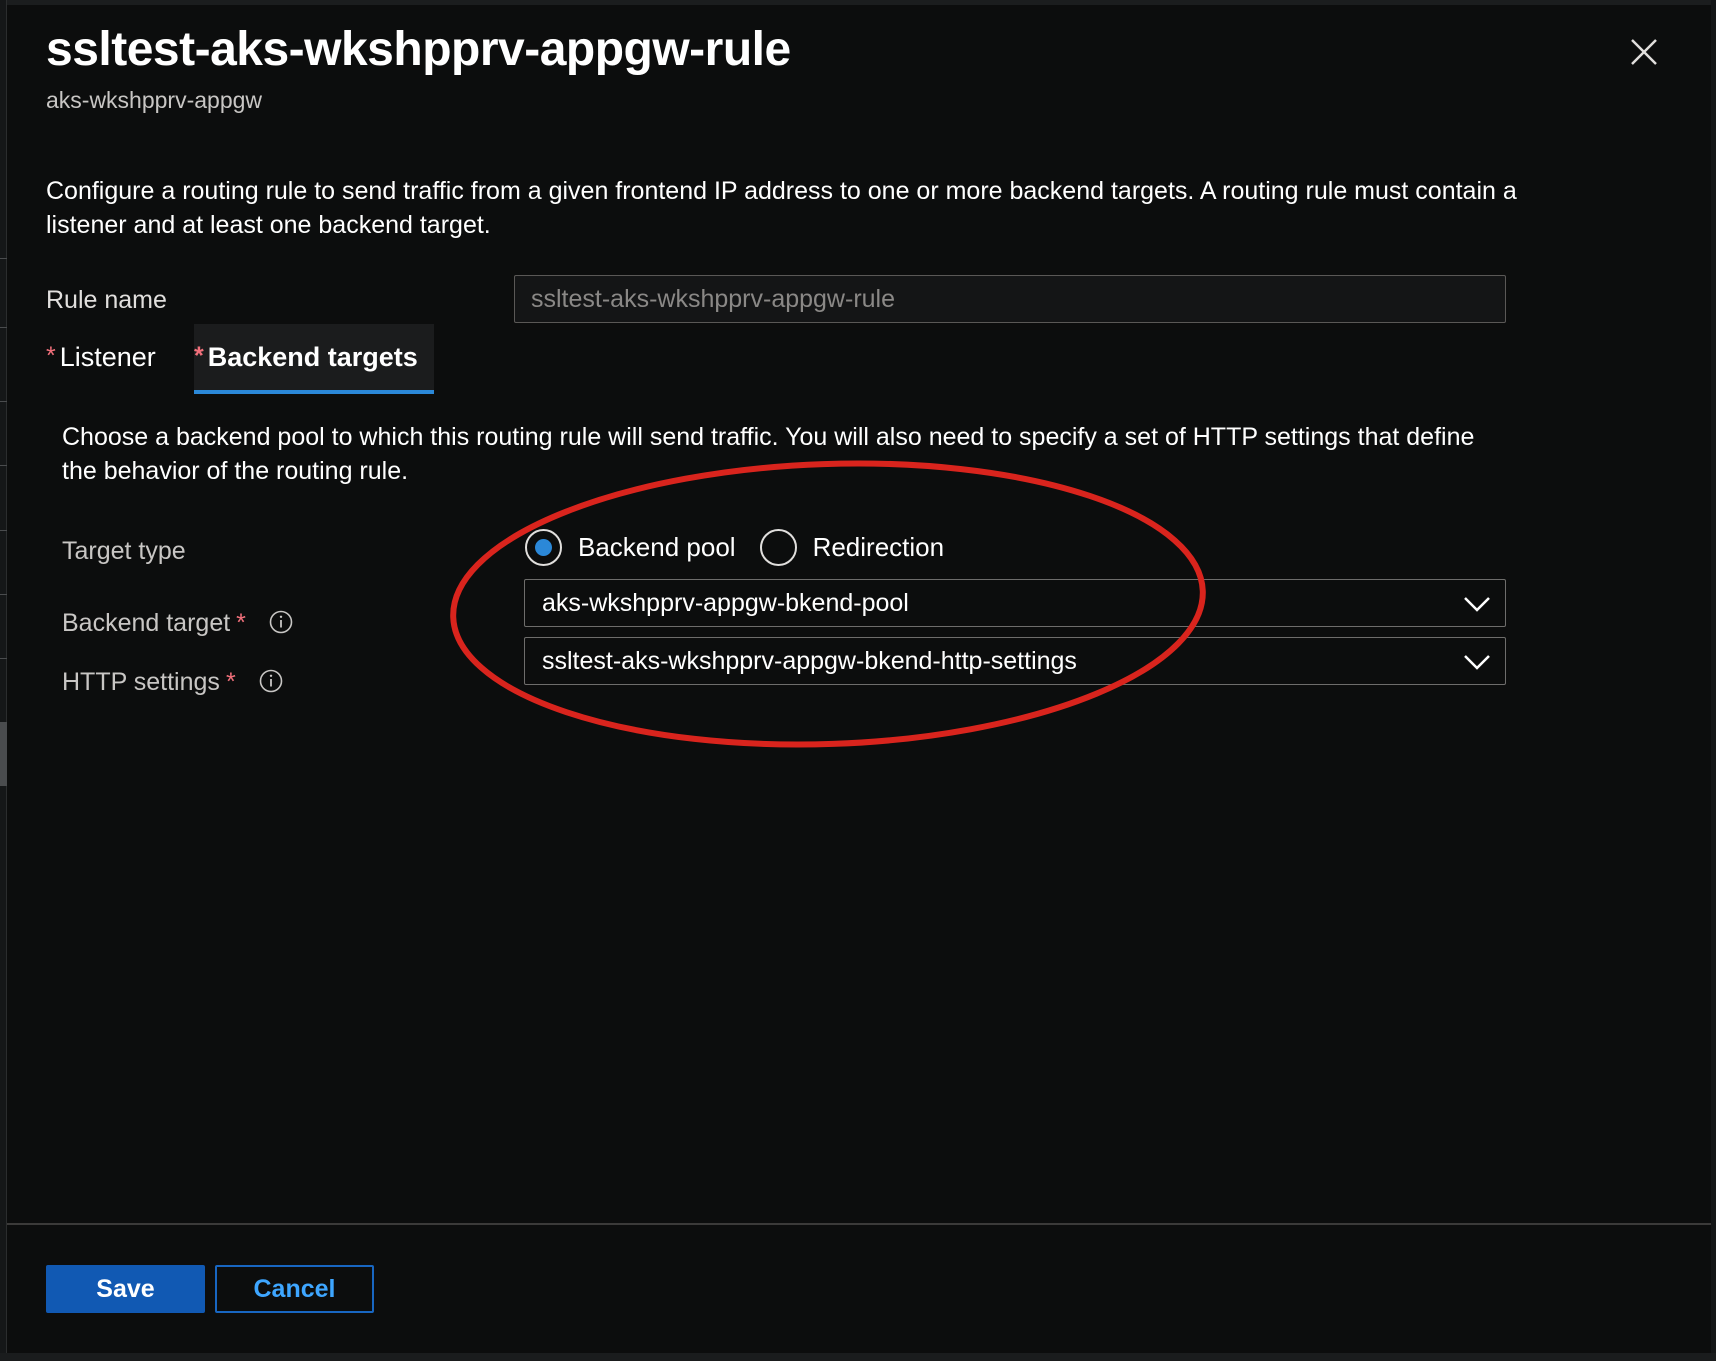 The image size is (1716, 1361). I want to click on rule-name-input, so click(1010, 299).